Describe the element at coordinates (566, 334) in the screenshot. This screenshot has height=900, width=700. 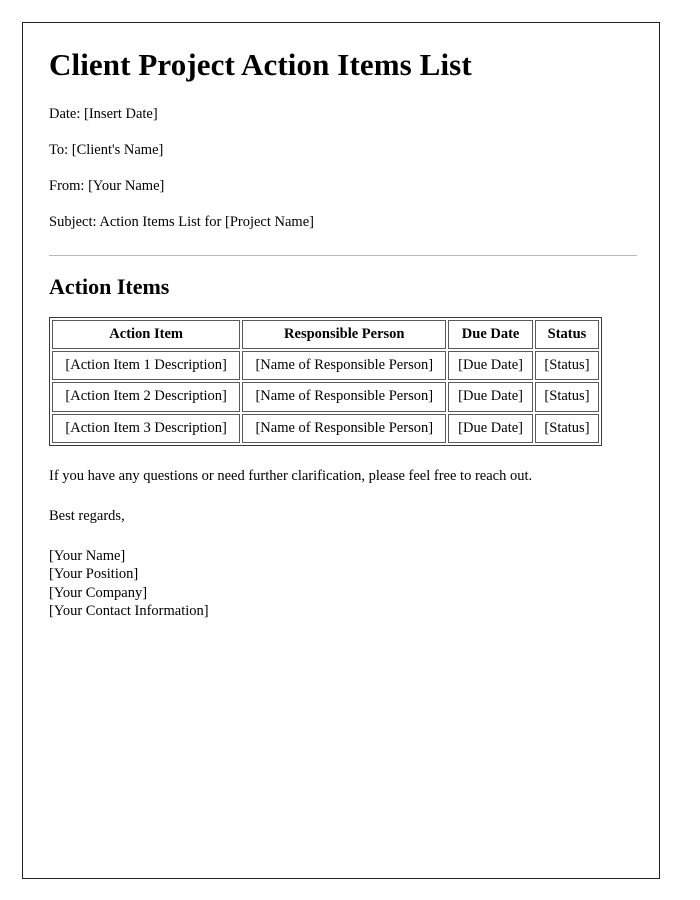
I see `column-header-status: Status` at that location.